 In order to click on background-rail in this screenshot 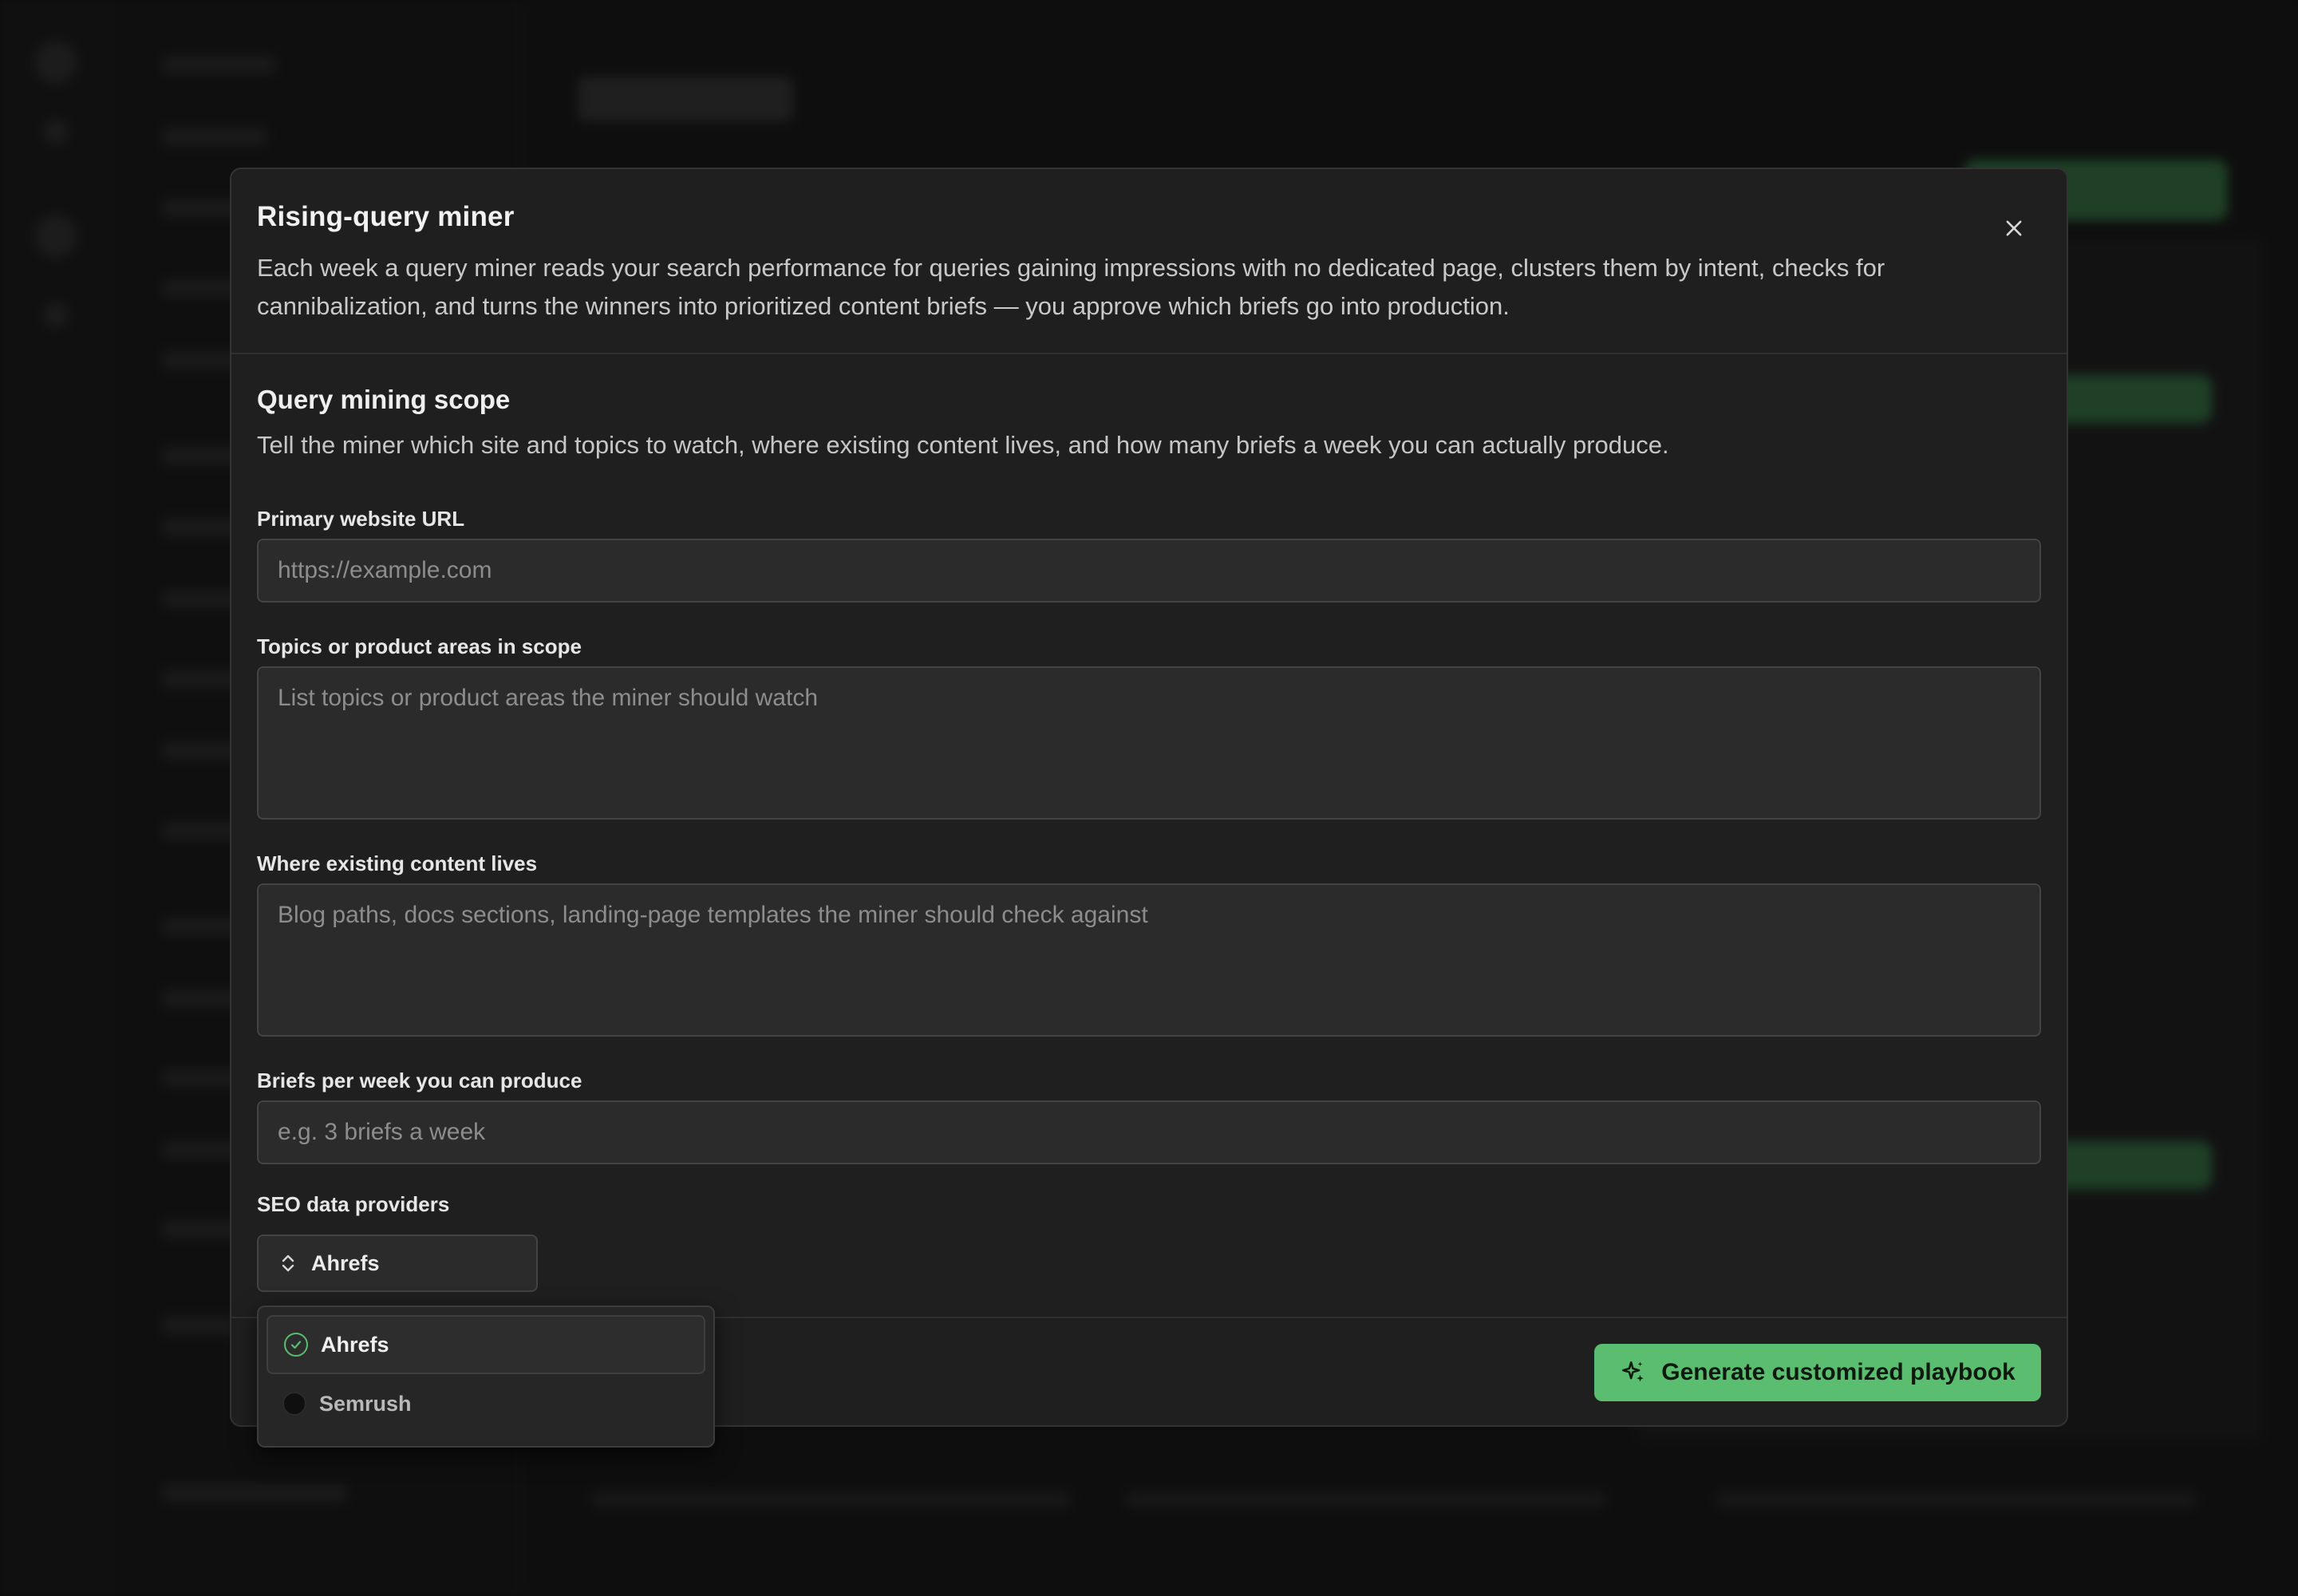, I will do `click(56, 798)`.